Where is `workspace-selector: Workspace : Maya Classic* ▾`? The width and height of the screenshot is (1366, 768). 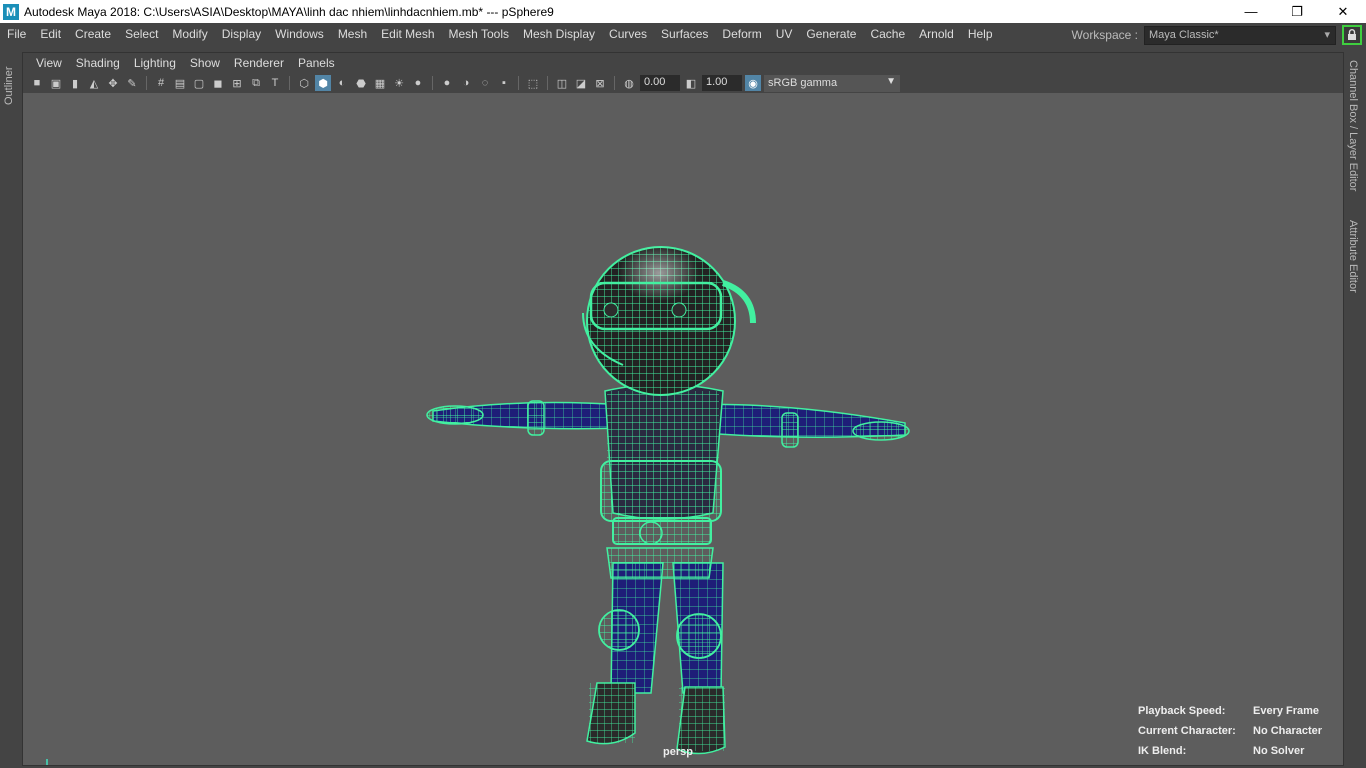
workspace-selector: Workspace : Maya Classic* ▾ is located at coordinates (1217, 35).